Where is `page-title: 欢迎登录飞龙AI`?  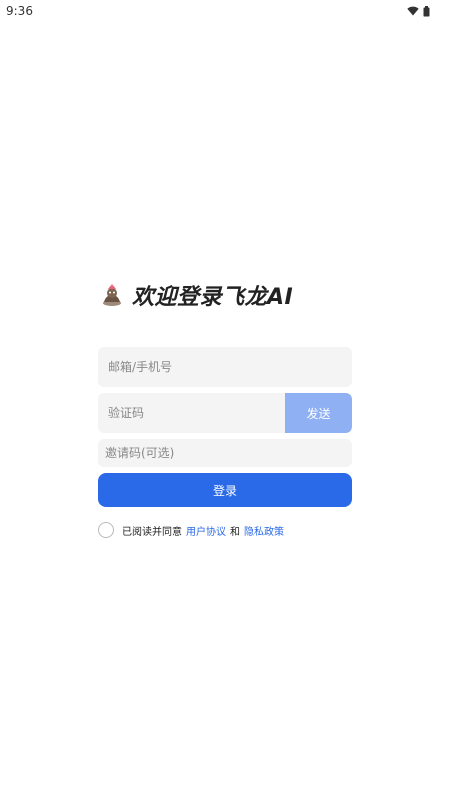 page-title: 欢迎登录飞龙AI is located at coordinates (213, 297).